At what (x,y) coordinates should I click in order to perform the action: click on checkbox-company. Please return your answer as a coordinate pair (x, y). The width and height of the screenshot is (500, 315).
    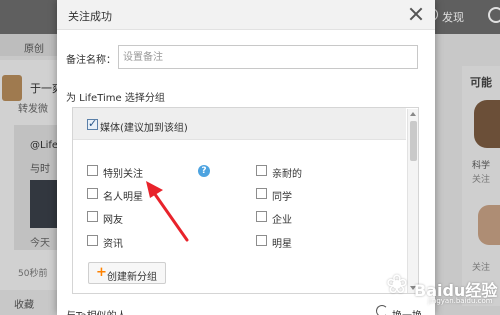
    Looking at the image, I should click on (261, 216).